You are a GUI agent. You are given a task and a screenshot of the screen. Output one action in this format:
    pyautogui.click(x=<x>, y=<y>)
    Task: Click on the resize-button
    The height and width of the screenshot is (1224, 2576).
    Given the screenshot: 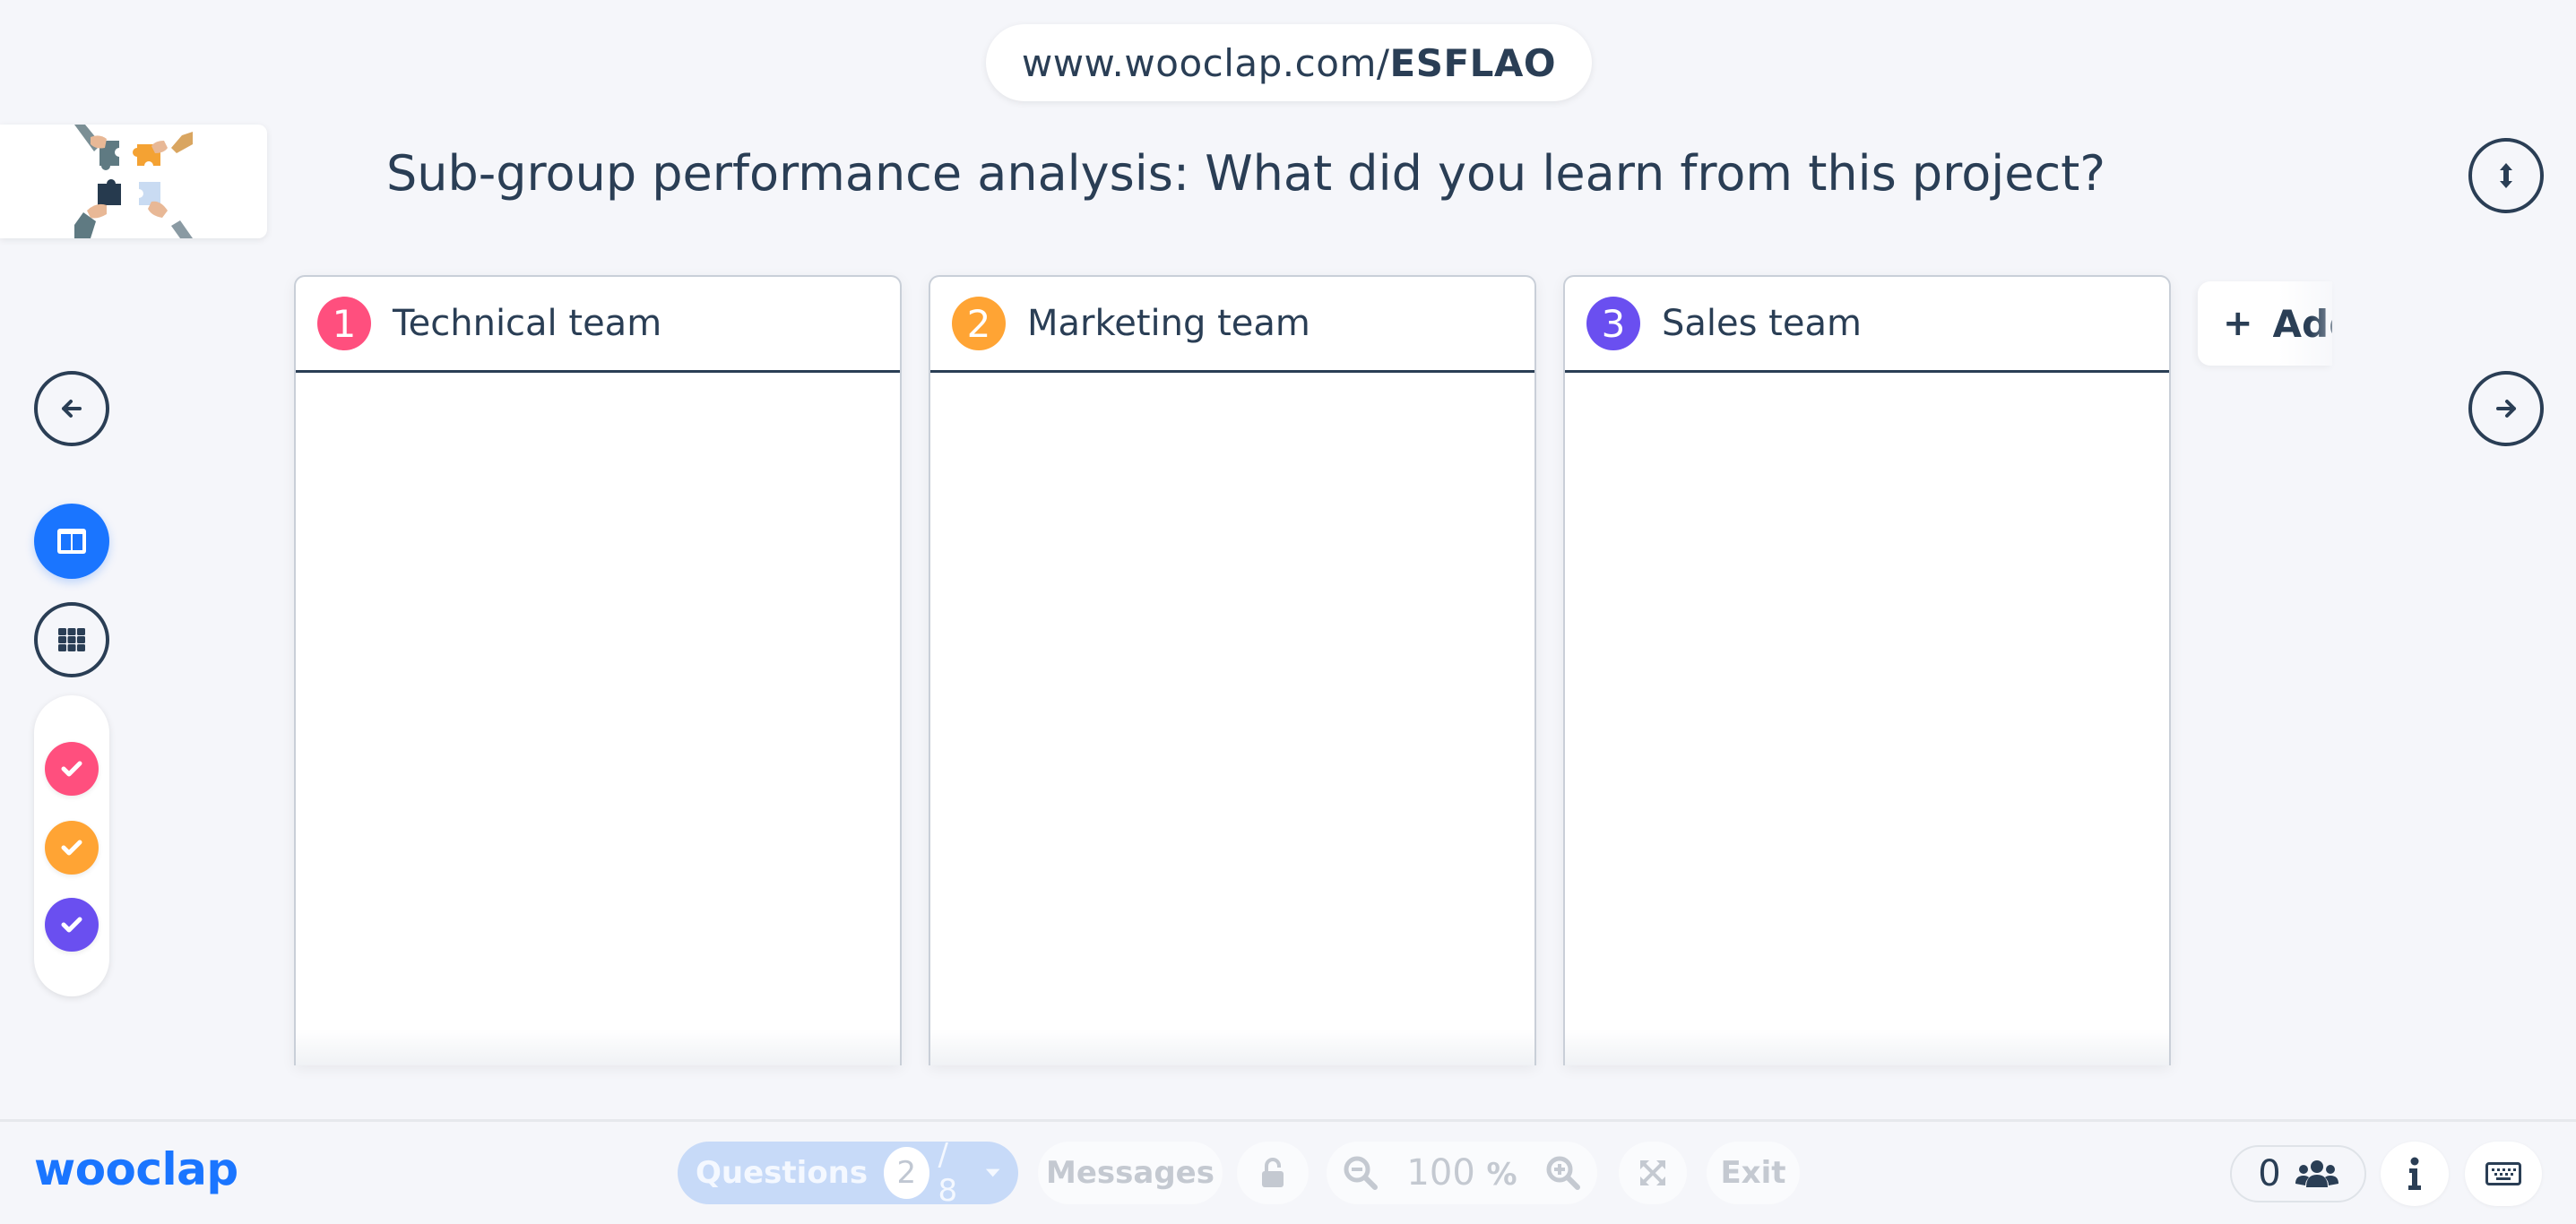 What is the action you would take?
    pyautogui.click(x=2506, y=176)
    